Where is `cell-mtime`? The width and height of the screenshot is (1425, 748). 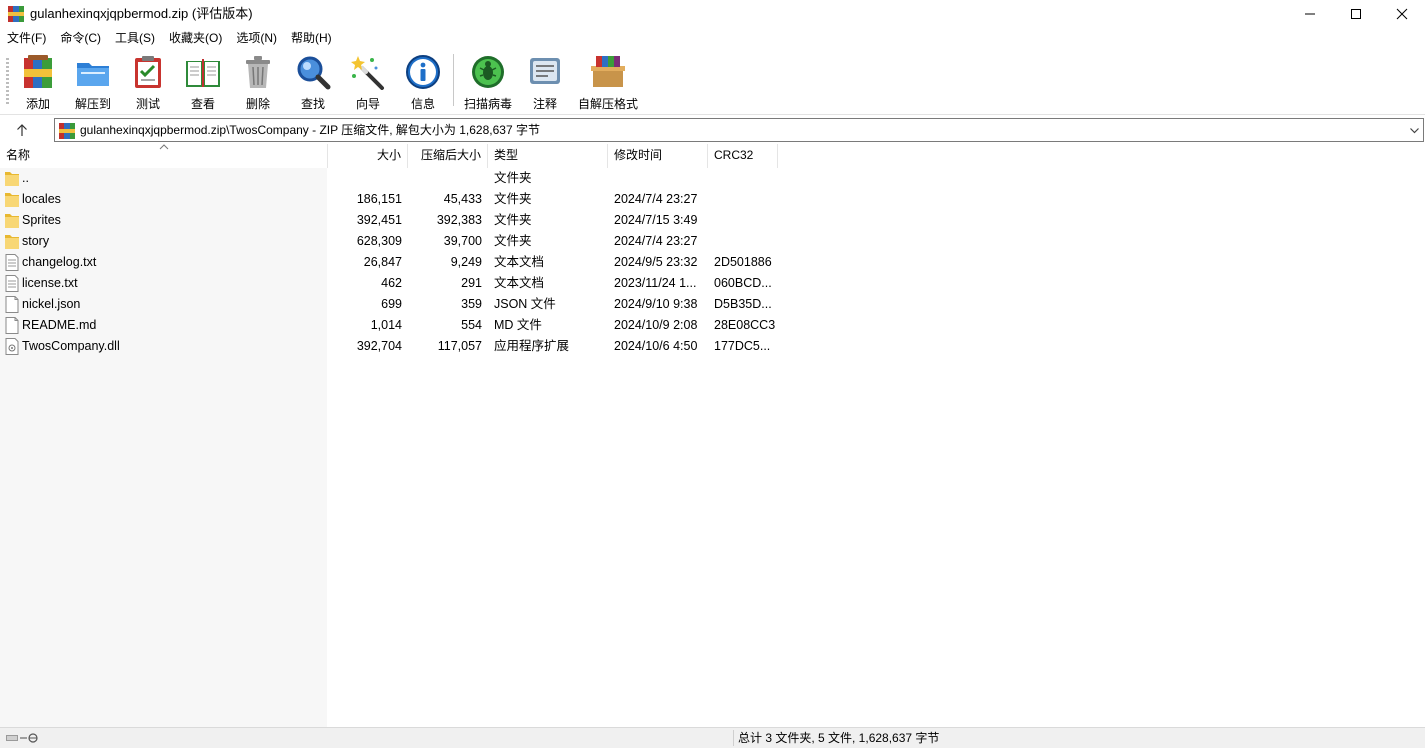 cell-mtime is located at coordinates (660, 178).